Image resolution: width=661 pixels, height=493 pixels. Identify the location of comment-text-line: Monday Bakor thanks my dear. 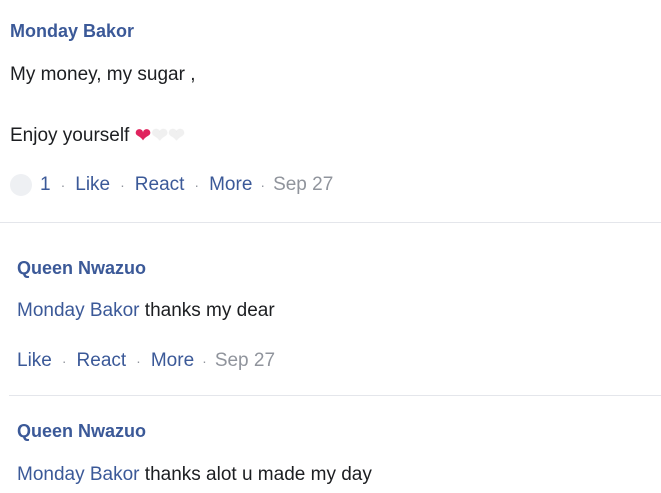
(146, 311).